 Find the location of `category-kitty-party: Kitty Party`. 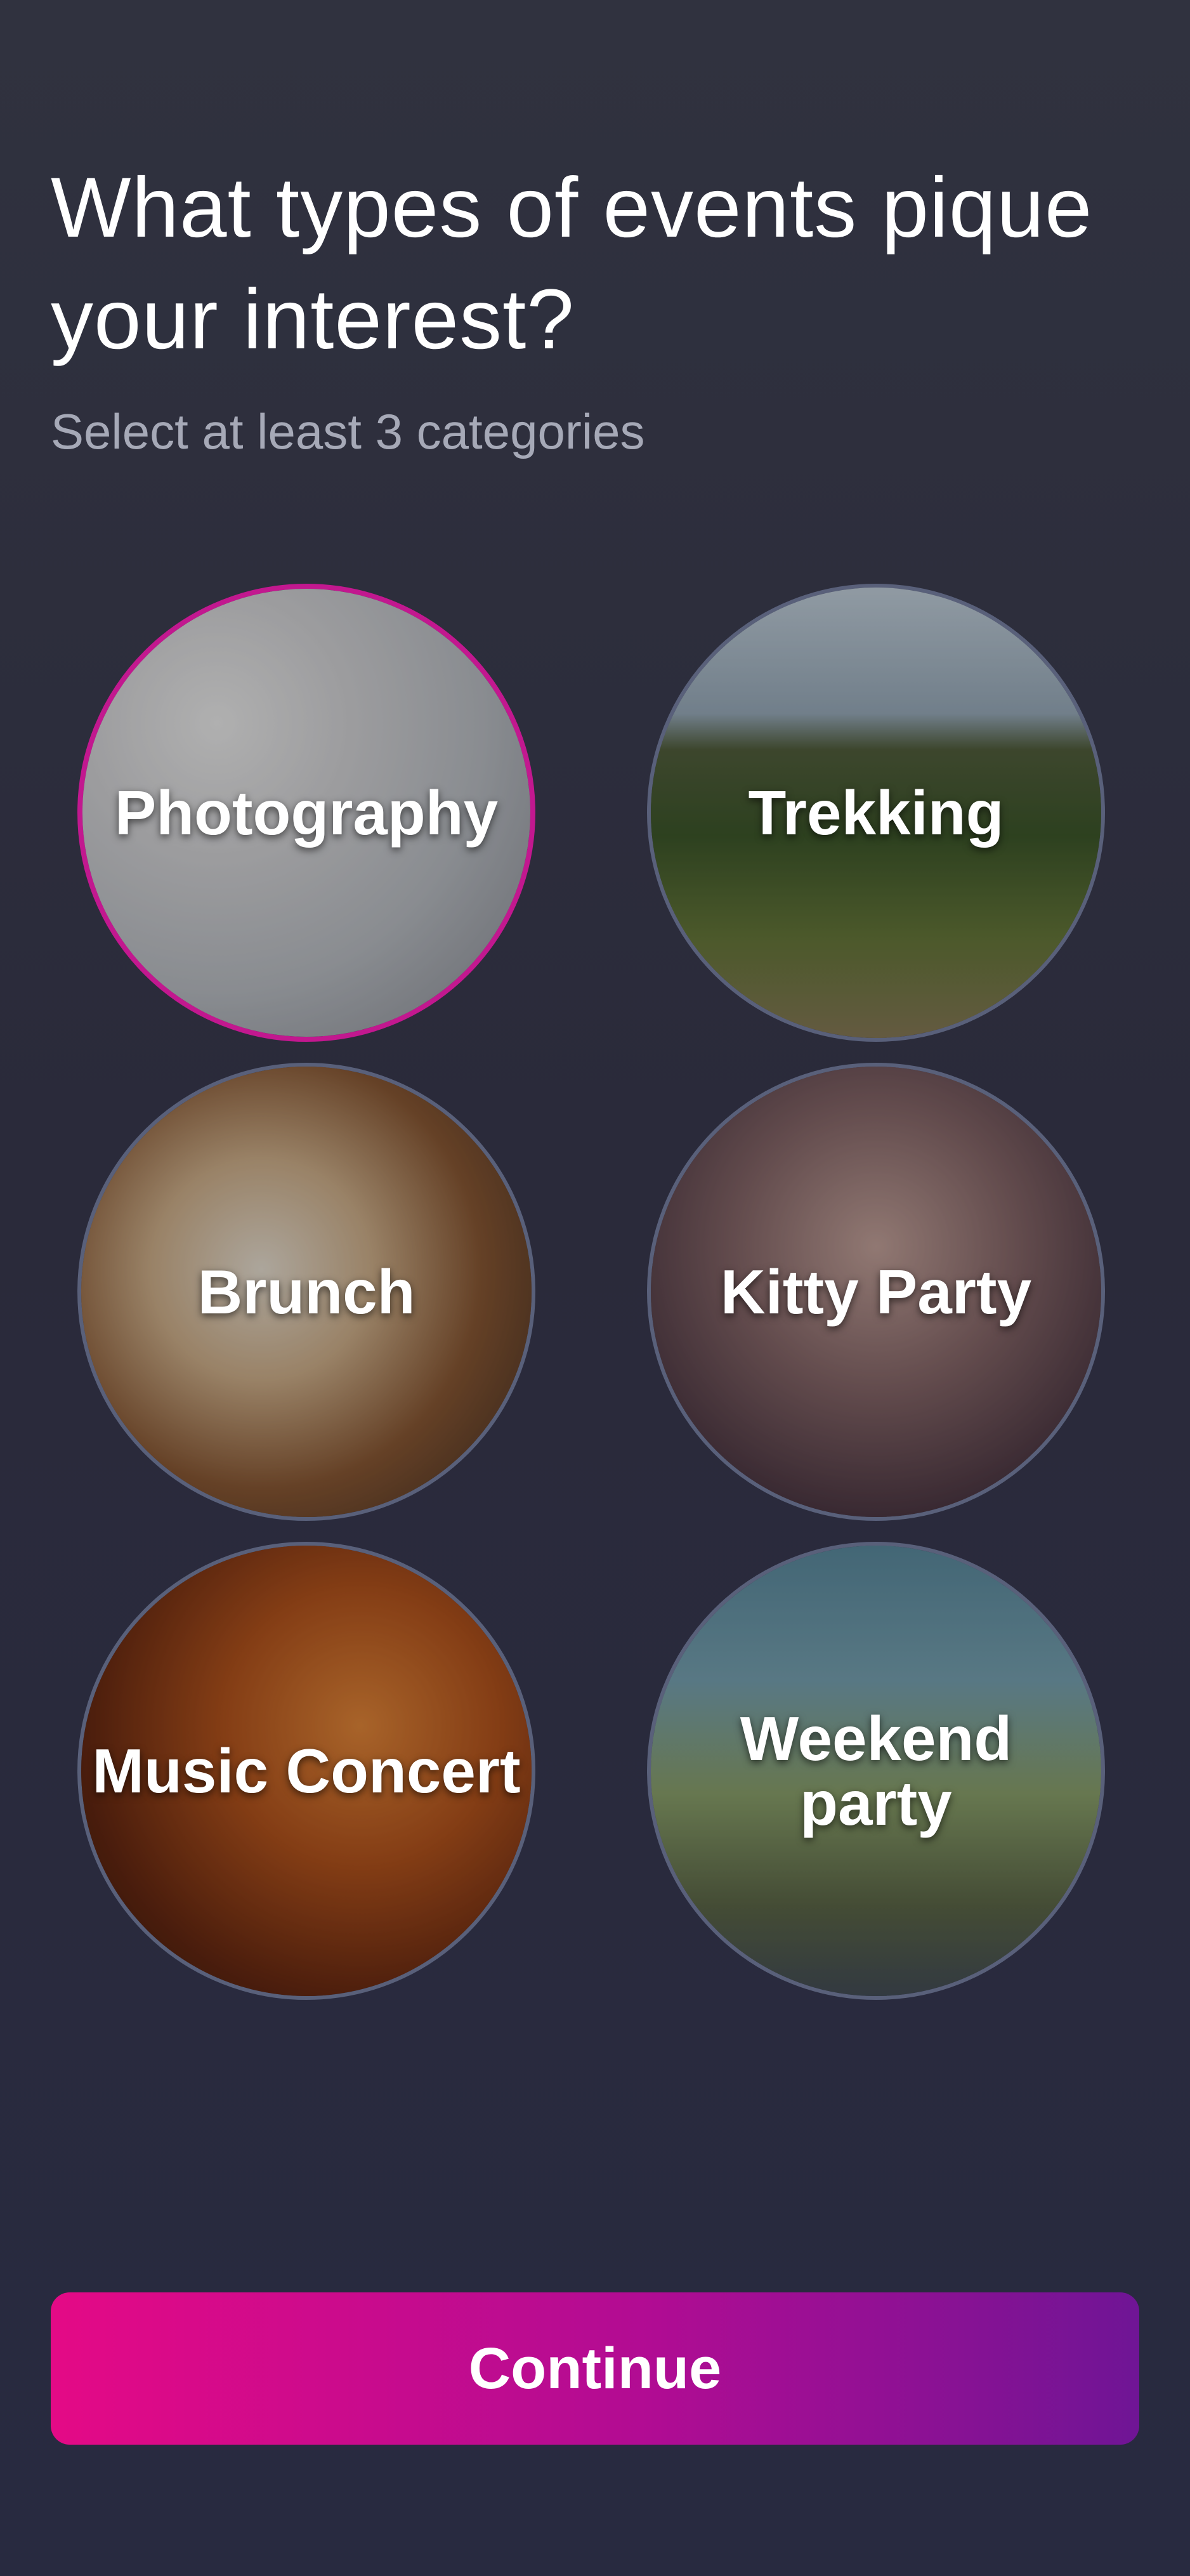

category-kitty-party: Kitty Party is located at coordinates (876, 1292).